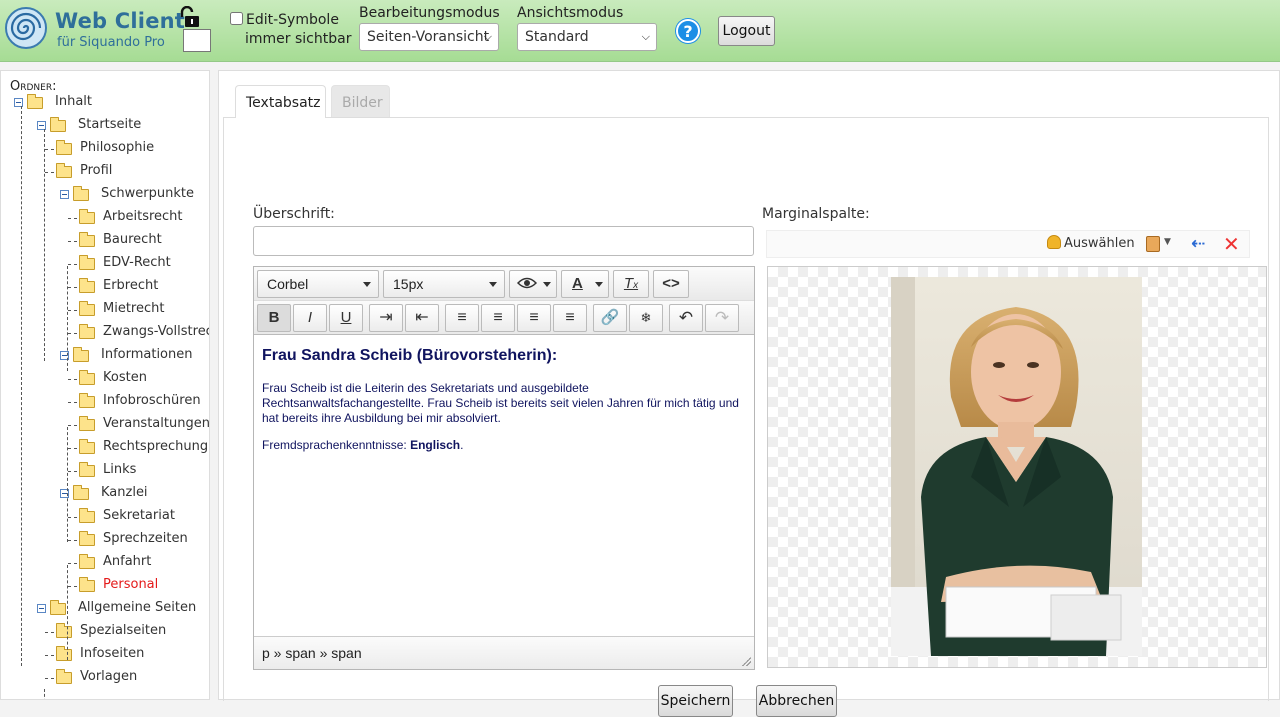 This screenshot has width=1280, height=717. What do you see at coordinates (646, 318) in the screenshot?
I see `unlink-icon: ❄` at bounding box center [646, 318].